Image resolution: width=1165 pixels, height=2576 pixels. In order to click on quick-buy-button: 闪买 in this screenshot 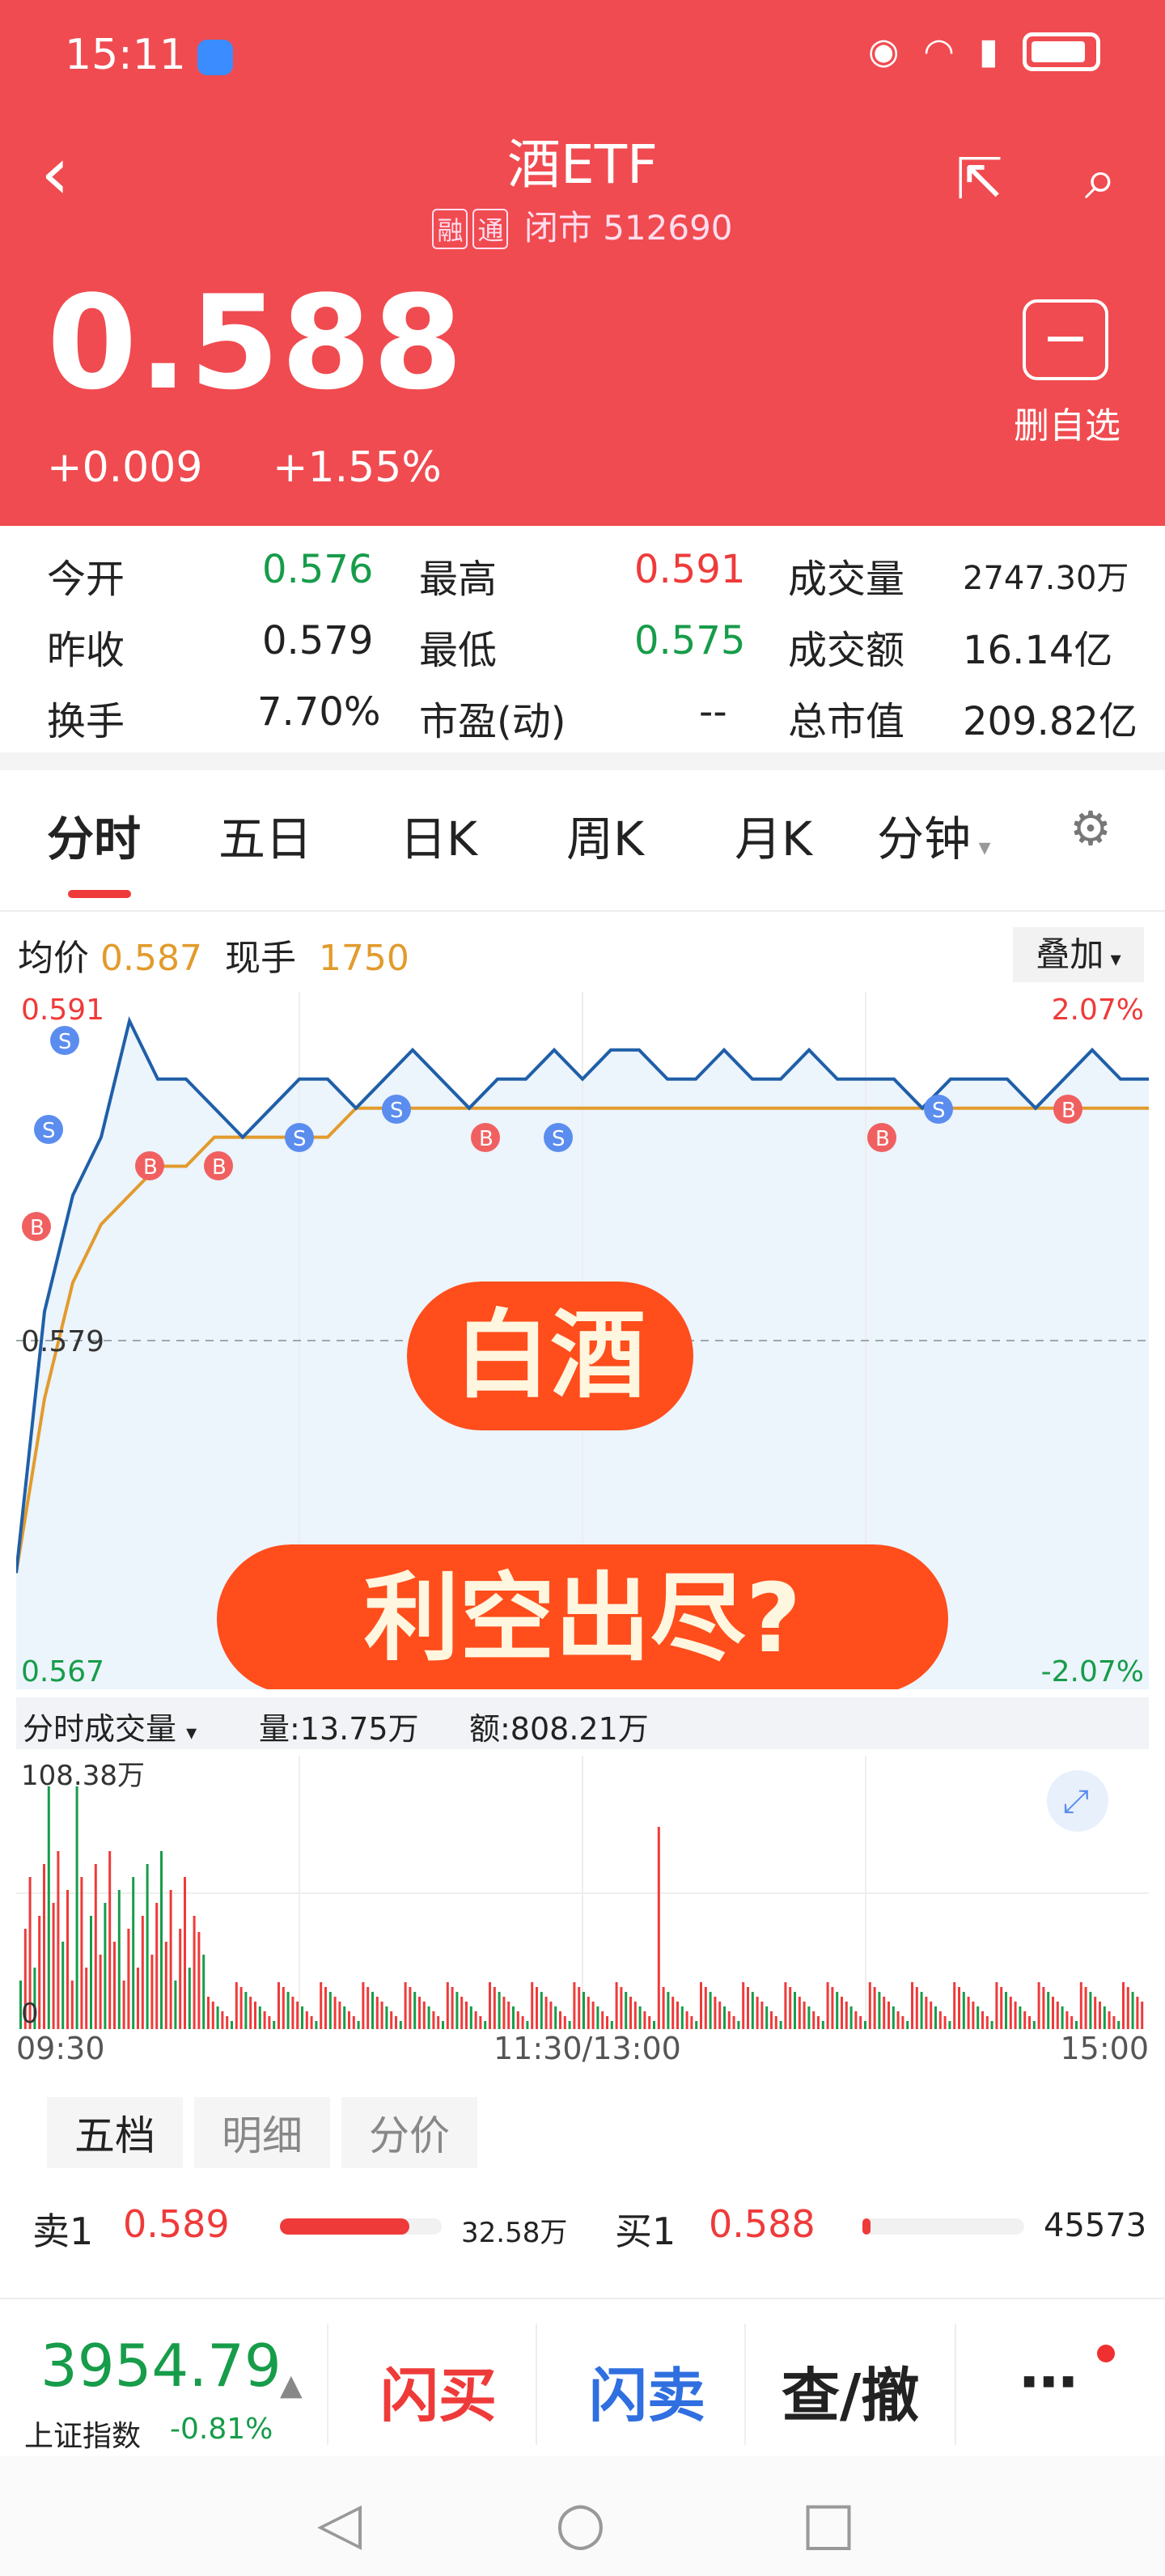, I will do `click(439, 2390)`.